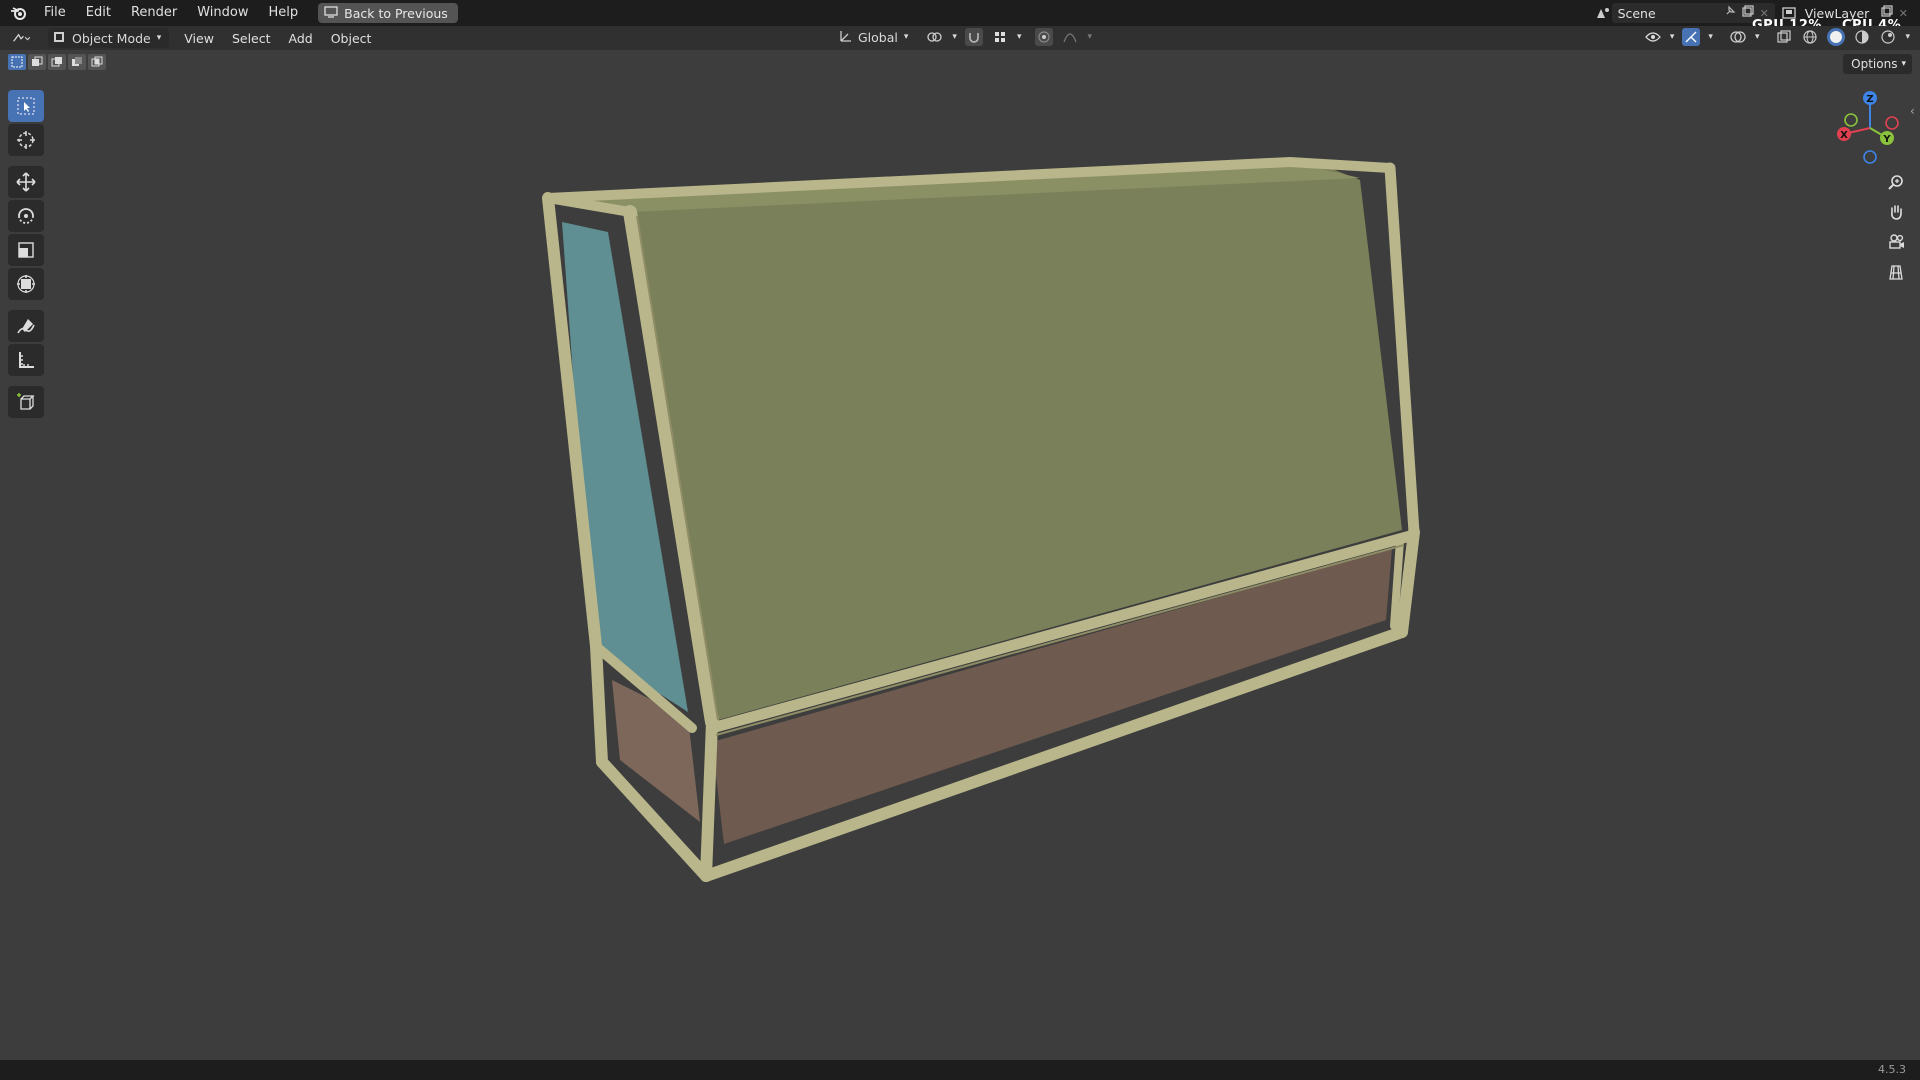 The image size is (1920, 1080). I want to click on scene-name: Scene, so click(1668, 13).